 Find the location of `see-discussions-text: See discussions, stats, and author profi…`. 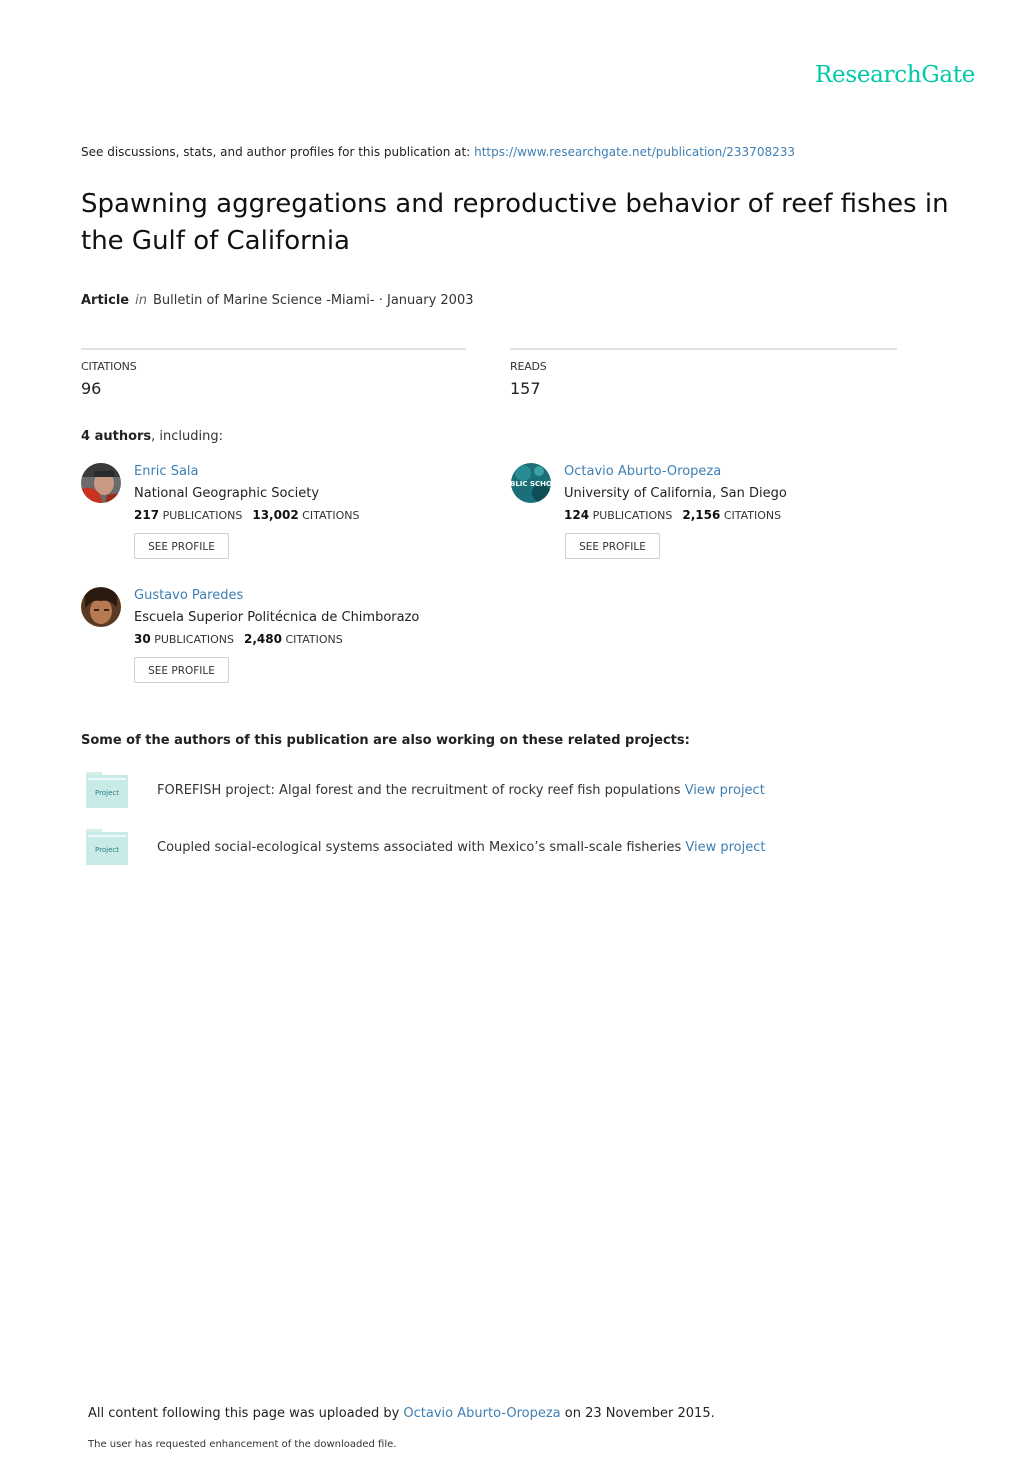

see-discussions-text: See discussions, stats, and author profi… is located at coordinates (278, 152).